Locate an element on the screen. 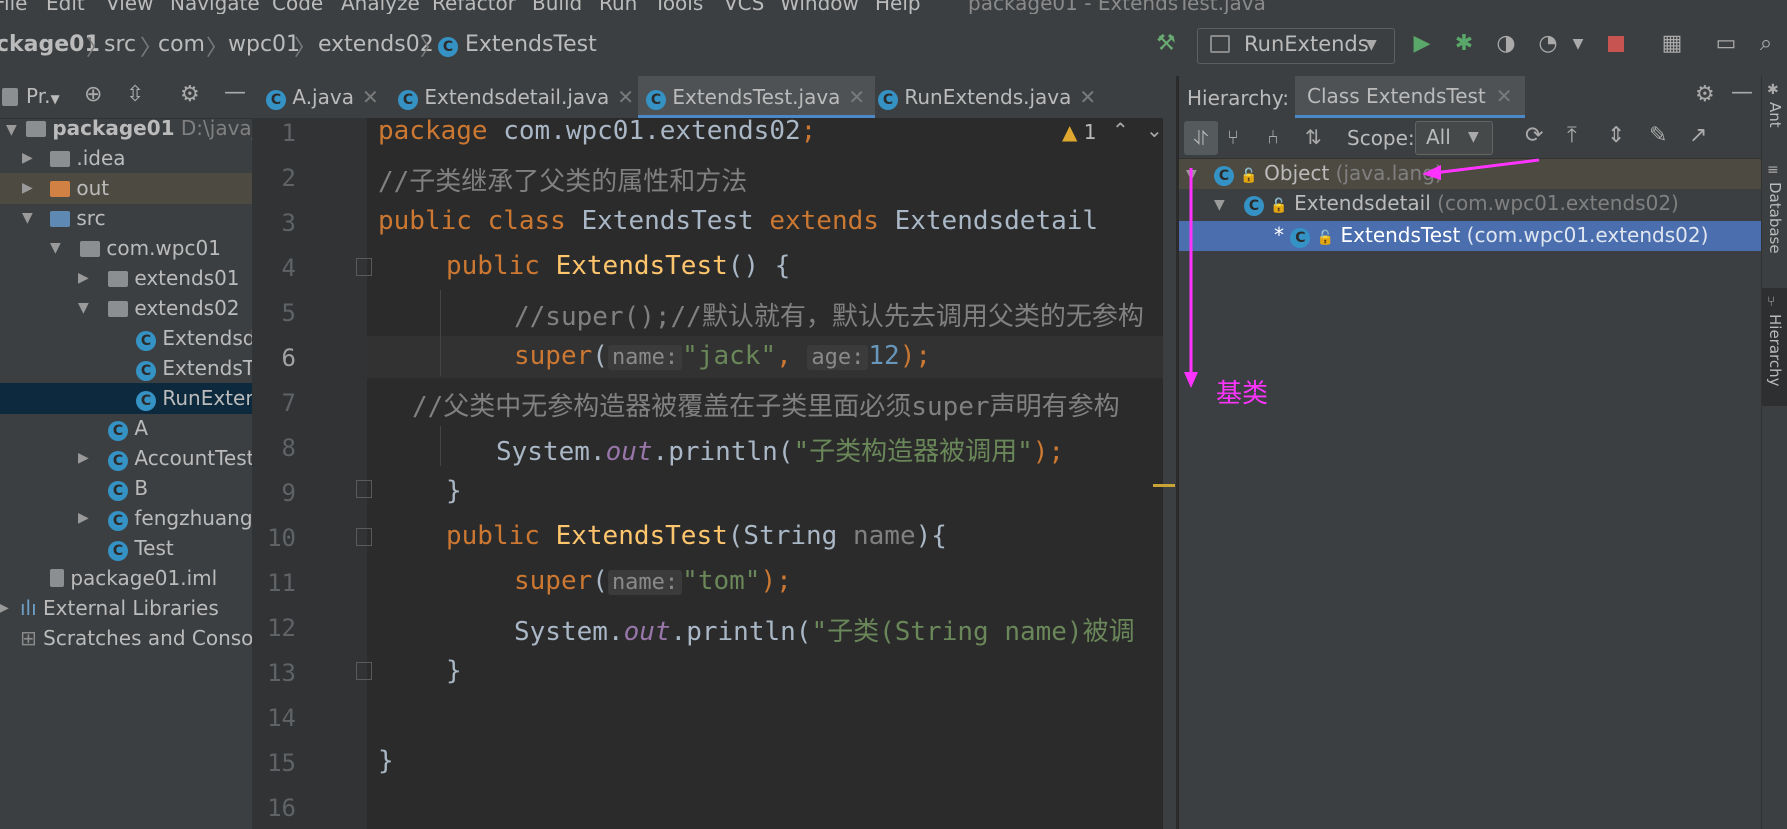  code-line-7: //父类中无参构造器被覆盖在子类里面必须super声明有参构 is located at coordinates (766, 407).